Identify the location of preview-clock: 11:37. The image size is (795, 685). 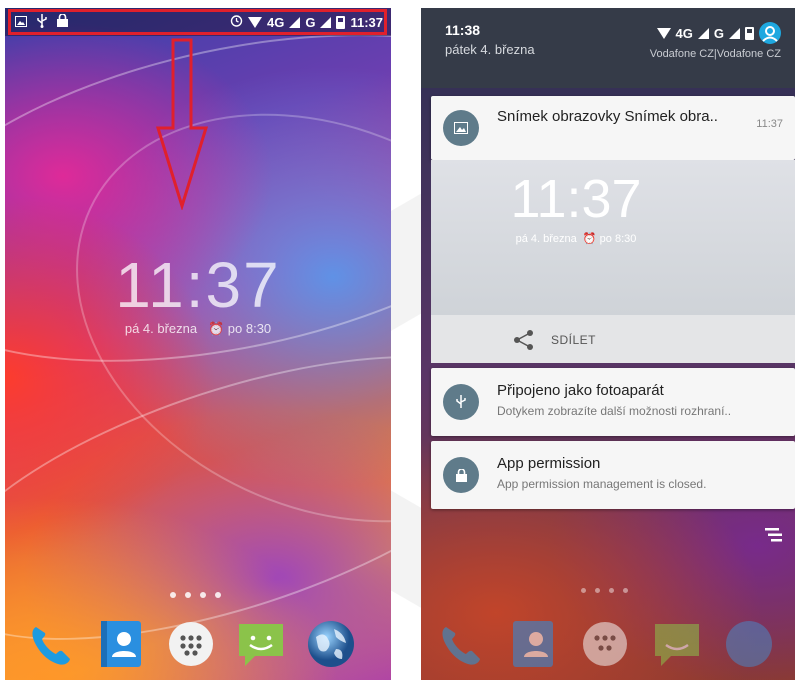
(576, 199).